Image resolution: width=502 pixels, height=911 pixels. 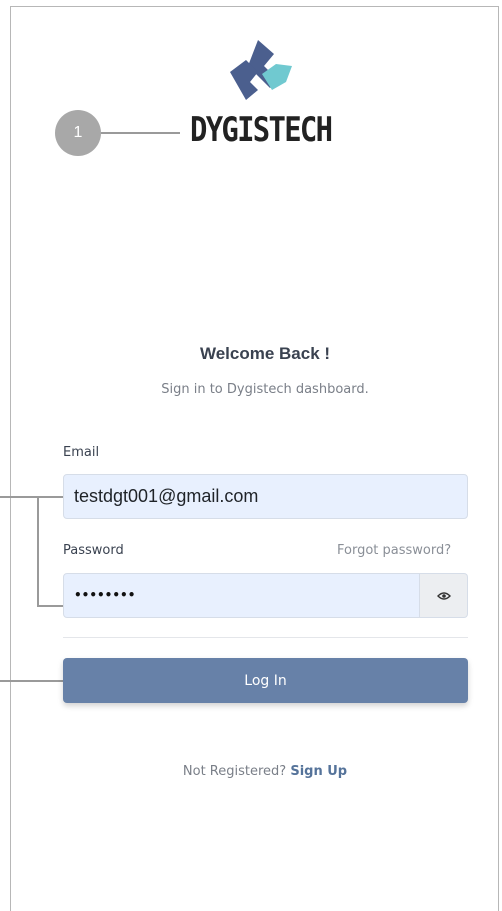 I want to click on callout-line-email, so click(x=19, y=497).